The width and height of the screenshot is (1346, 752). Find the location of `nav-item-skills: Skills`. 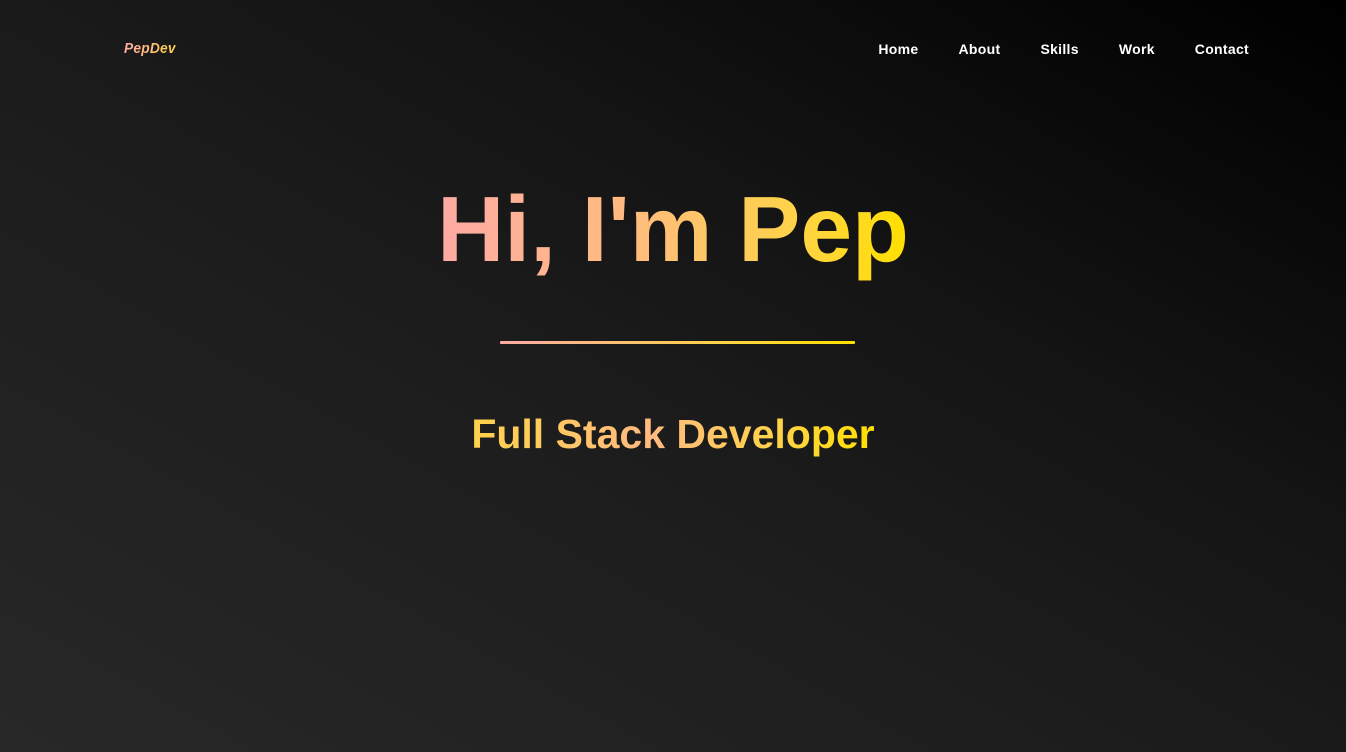

nav-item-skills: Skills is located at coordinates (1059, 50).